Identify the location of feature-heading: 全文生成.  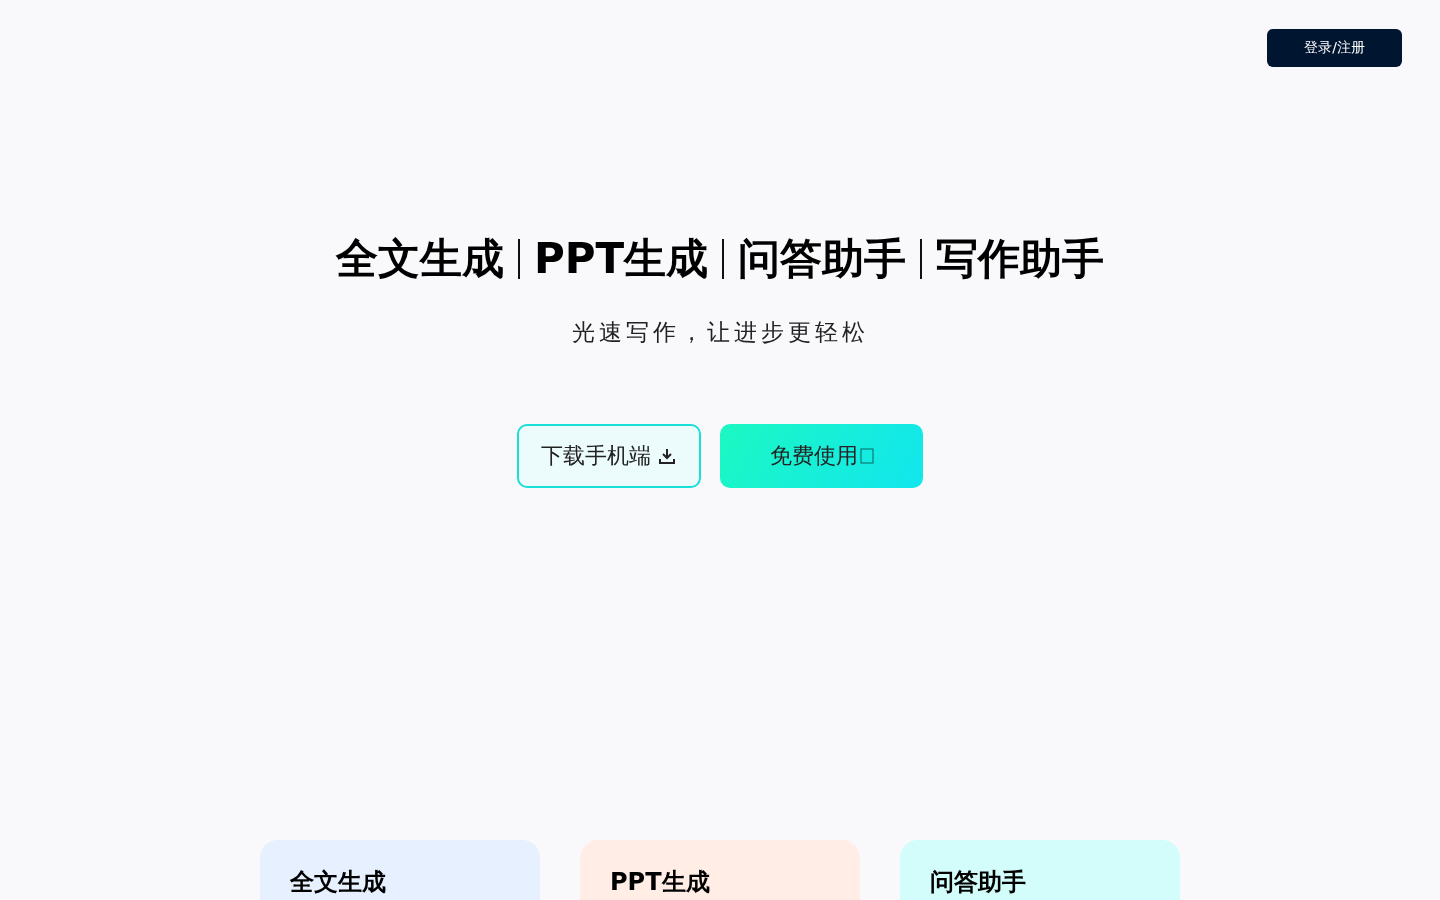
(419, 259).